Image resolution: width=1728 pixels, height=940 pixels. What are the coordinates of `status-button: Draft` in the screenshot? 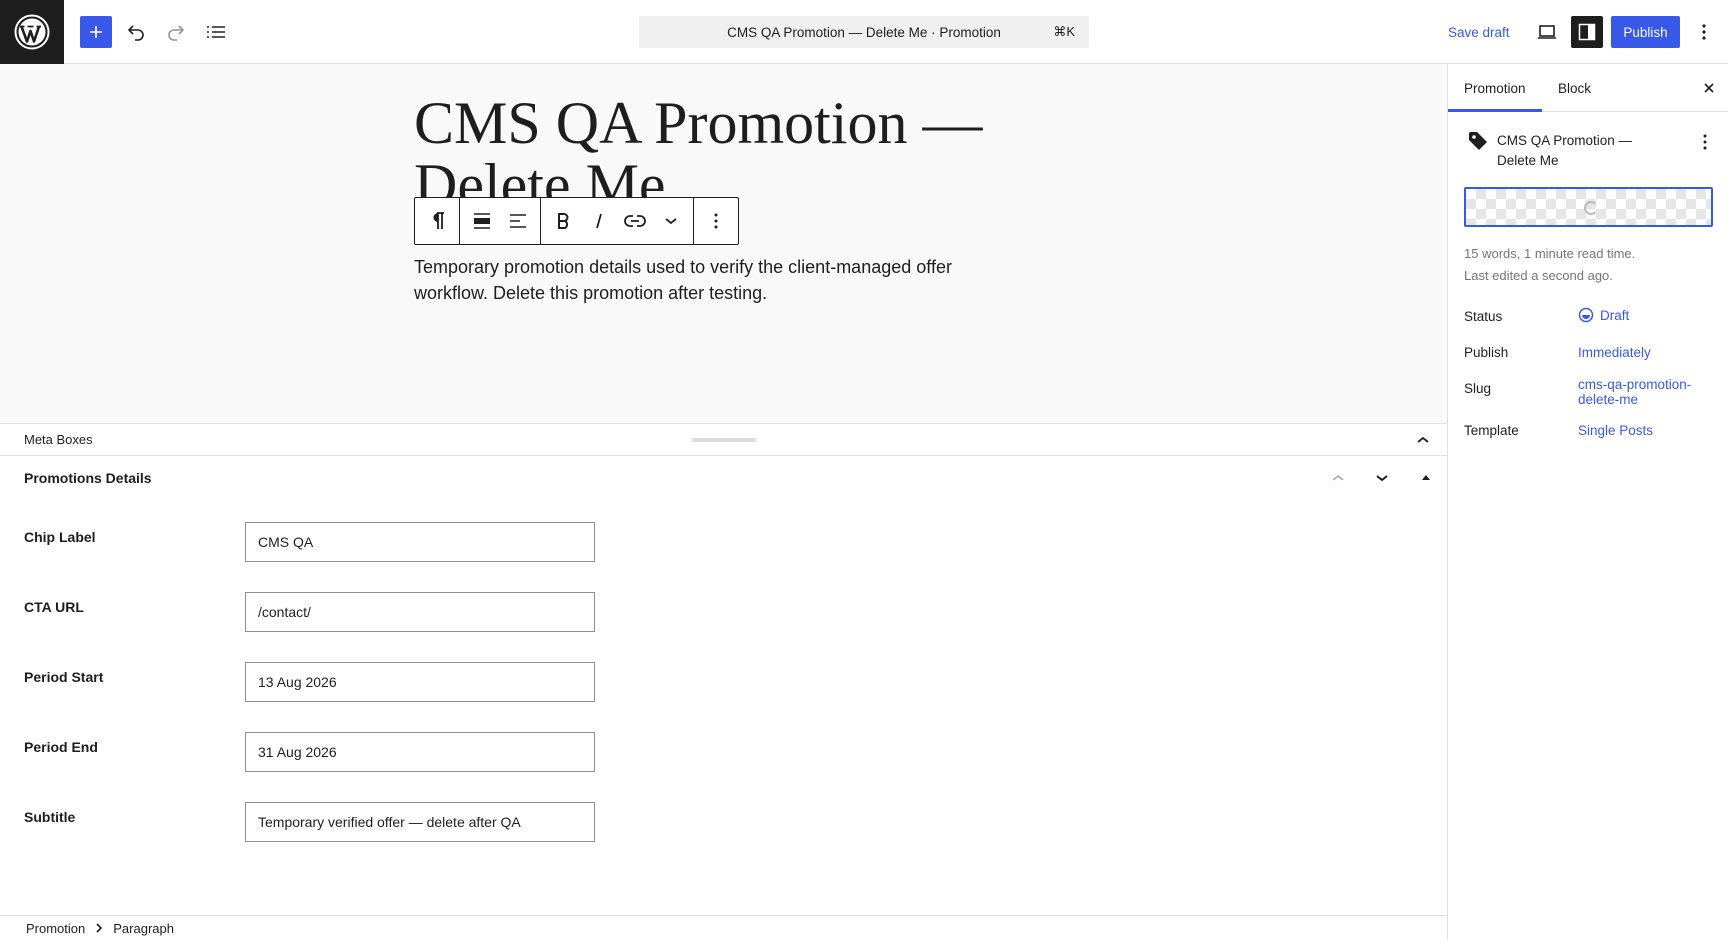 It's located at (1603, 315).